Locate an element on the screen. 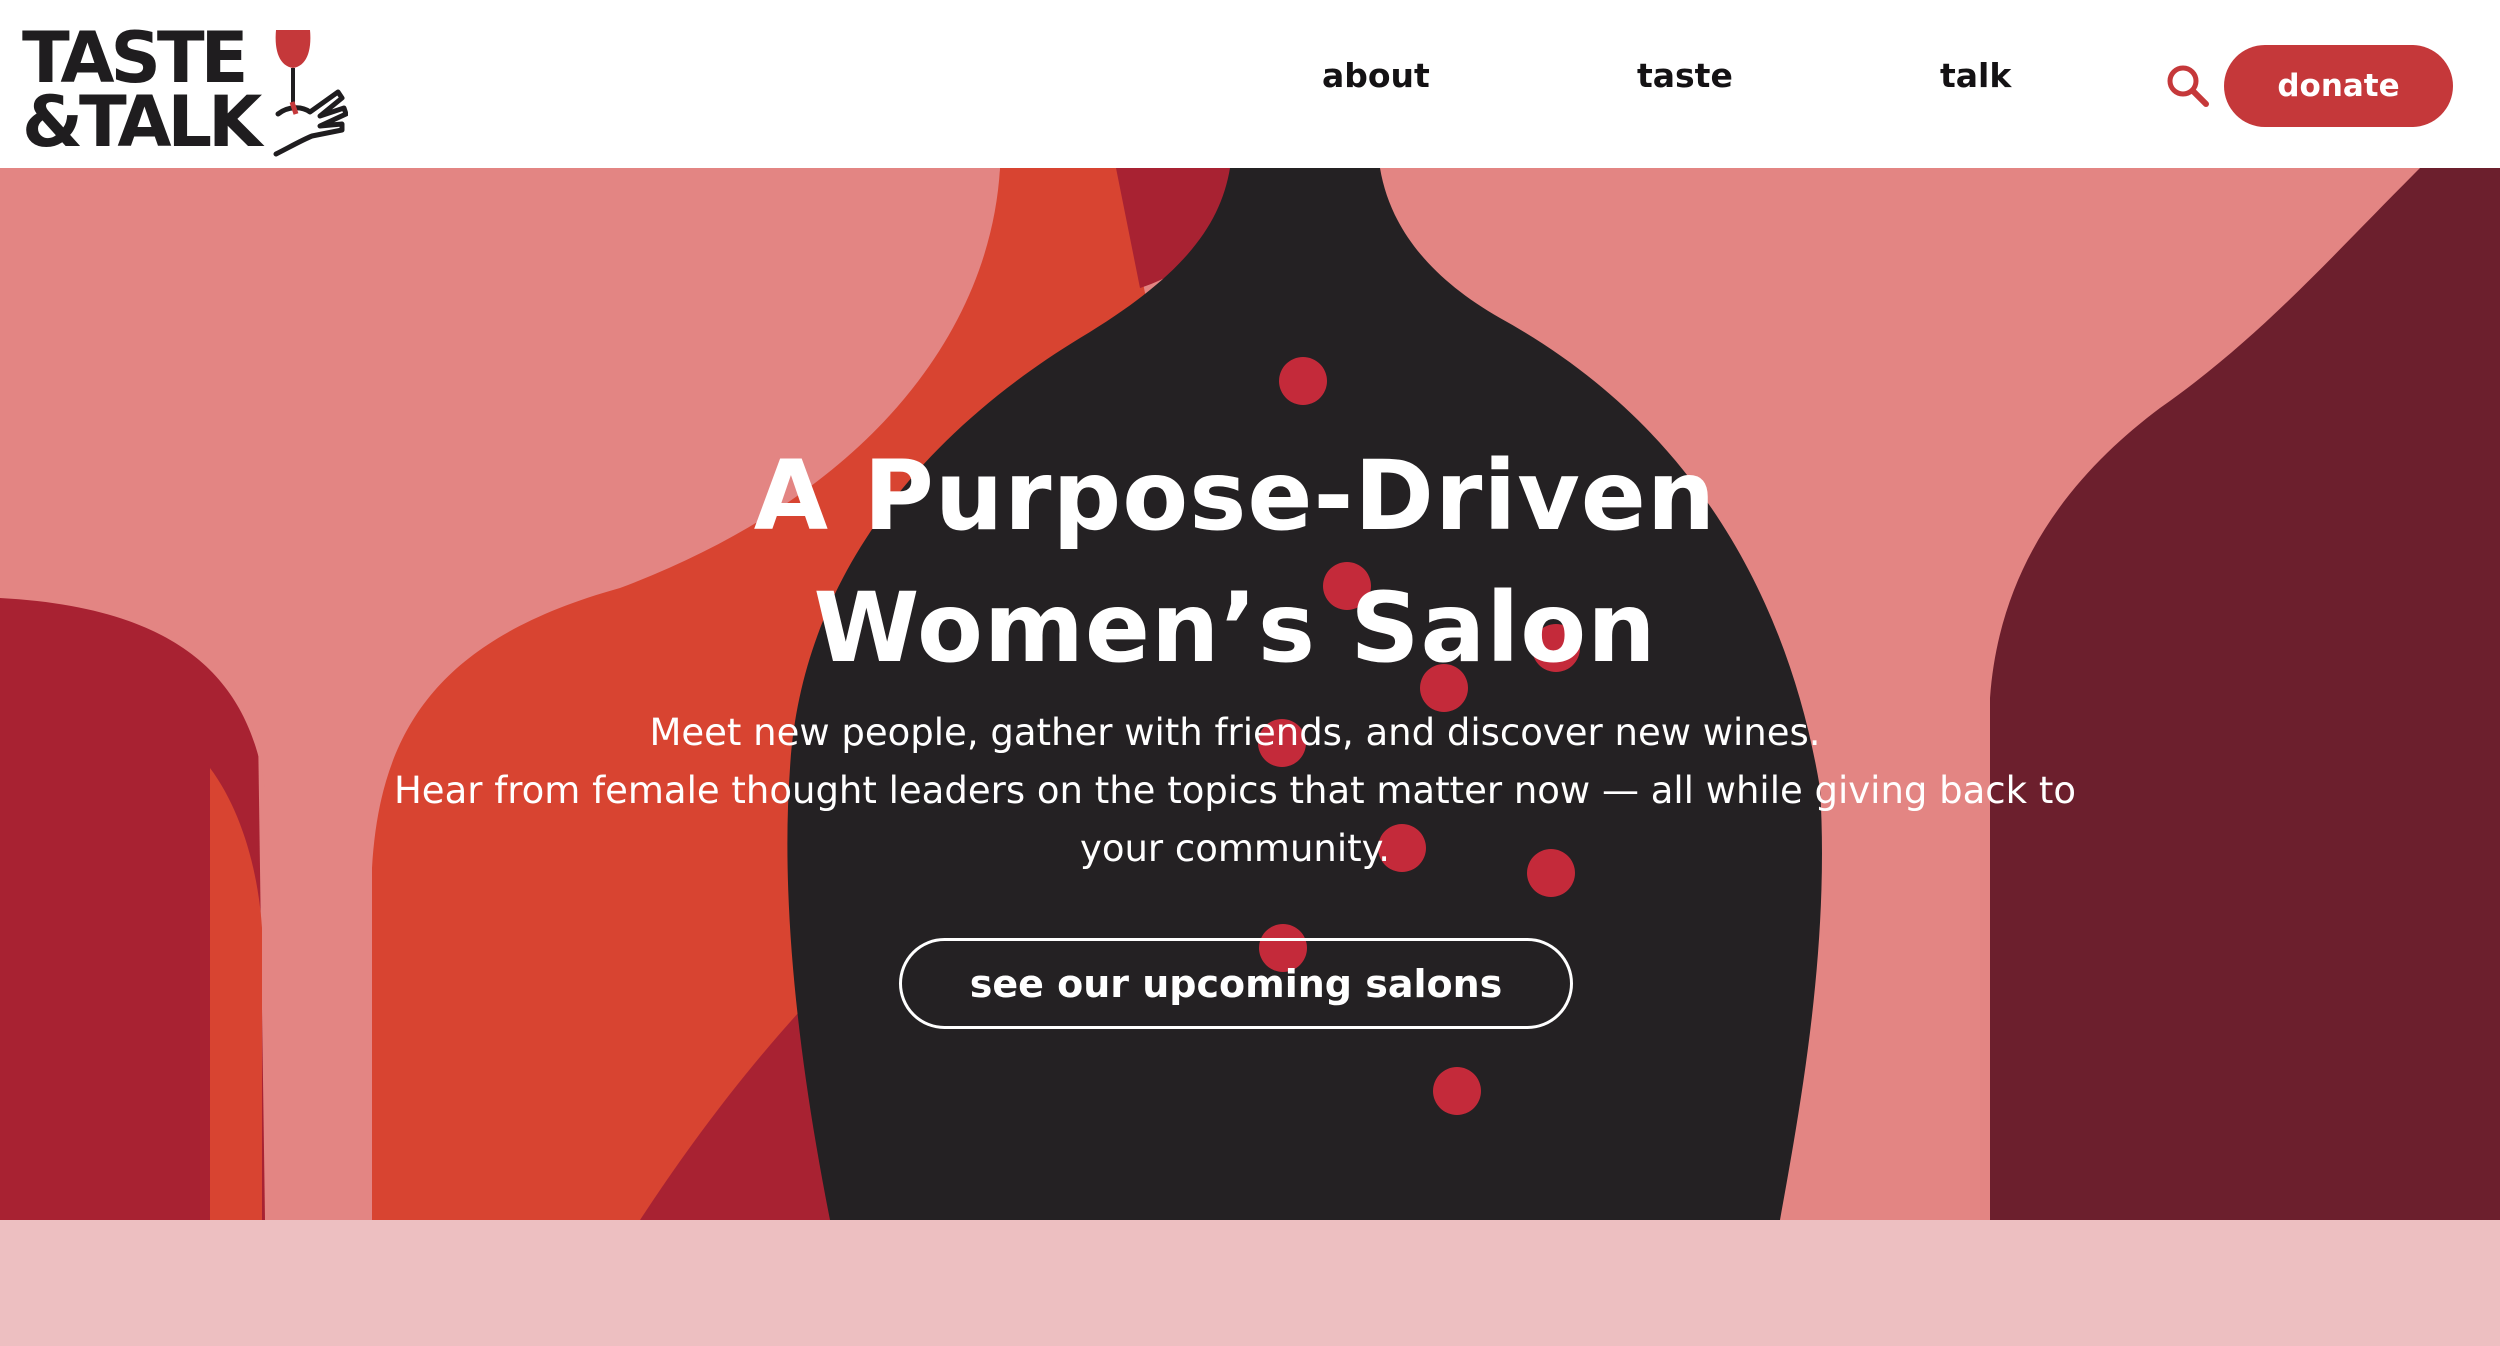 The image size is (2500, 1346). hero-title: A Purpose-Driven Women’s Salon is located at coordinates (1235, 562).